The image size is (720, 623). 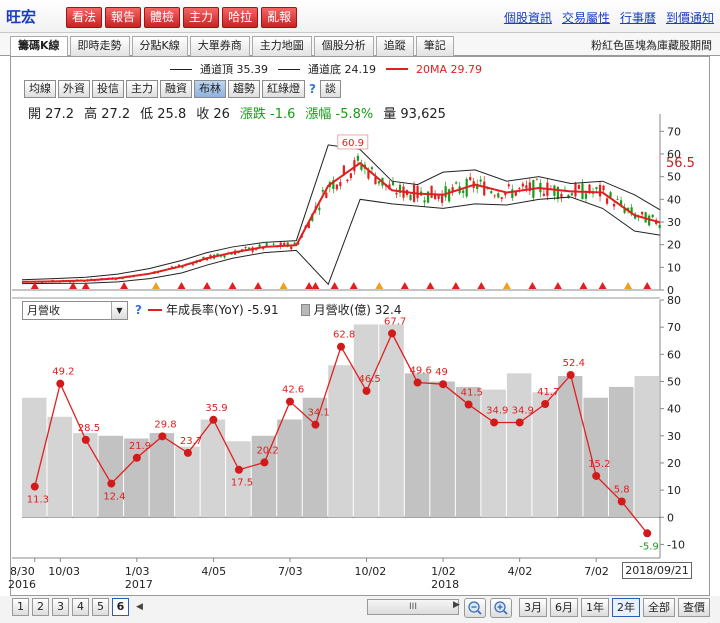 What do you see at coordinates (290, 571) in the screenshot?
I see `x-tick-label: 7/03` at bounding box center [290, 571].